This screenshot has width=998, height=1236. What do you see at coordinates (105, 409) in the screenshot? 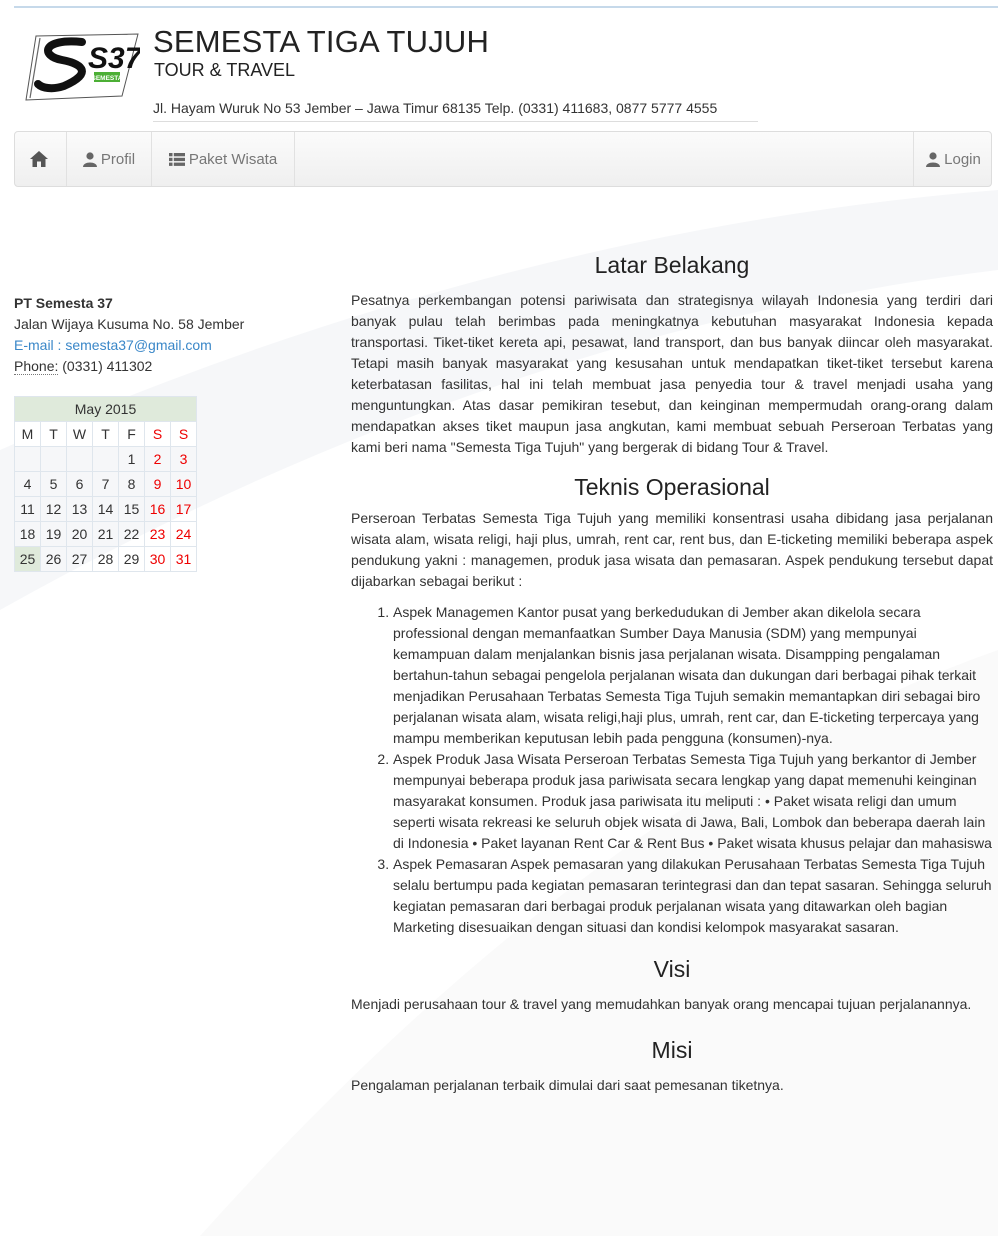
I see `calendar-month: May 2015` at bounding box center [105, 409].